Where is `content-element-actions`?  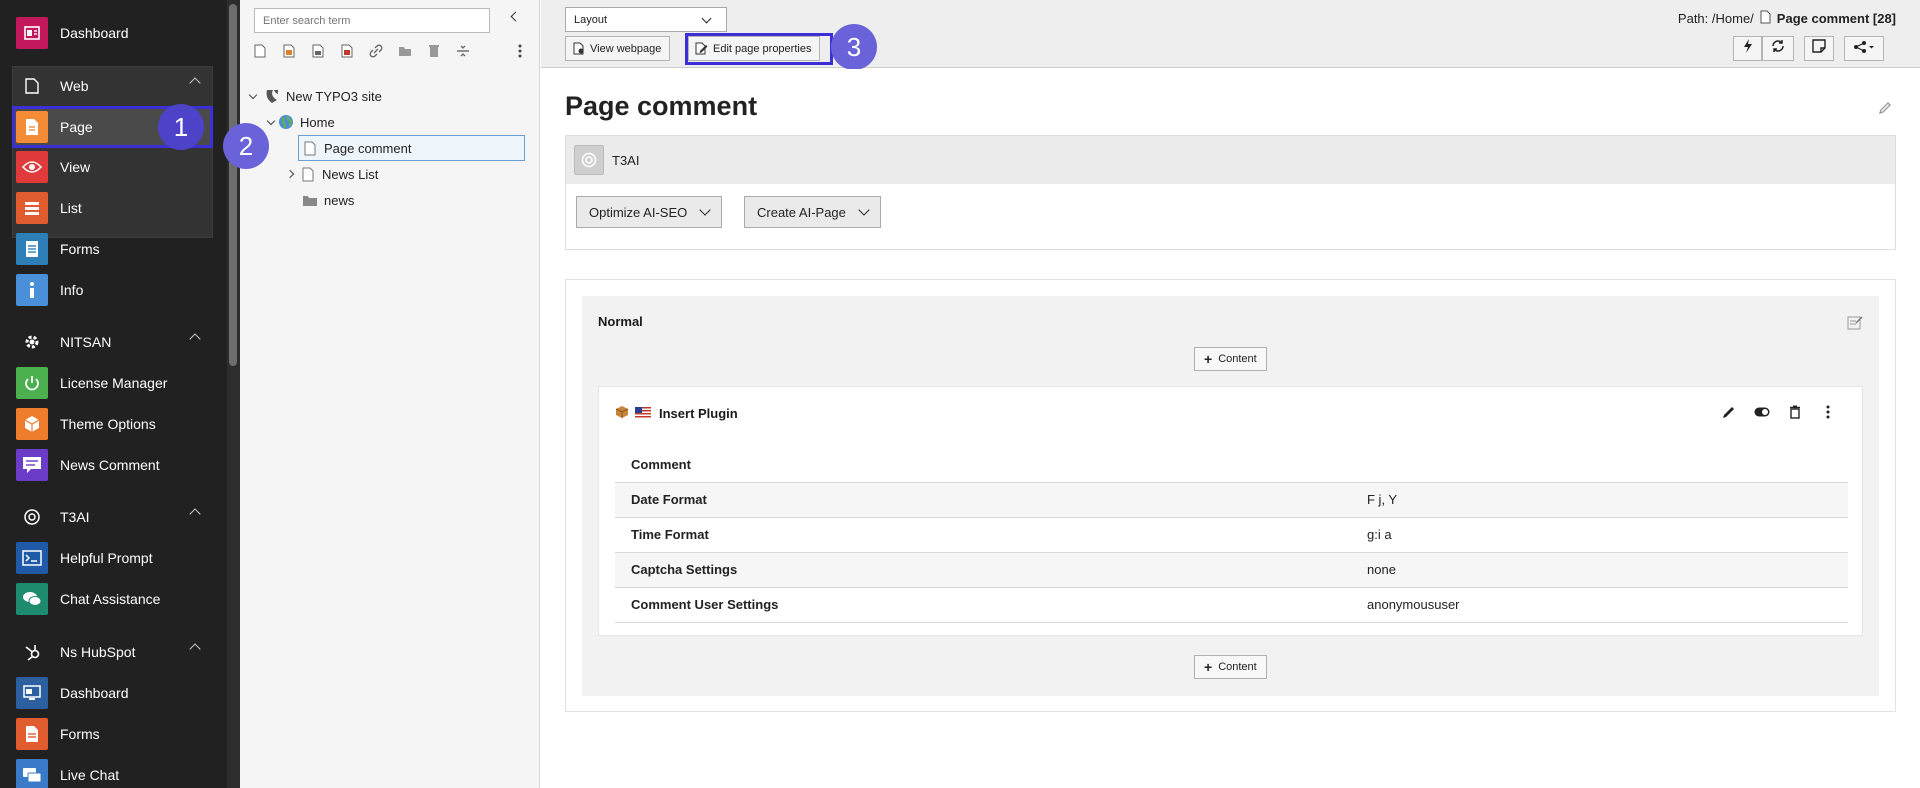
content-element-actions is located at coordinates (1778, 412).